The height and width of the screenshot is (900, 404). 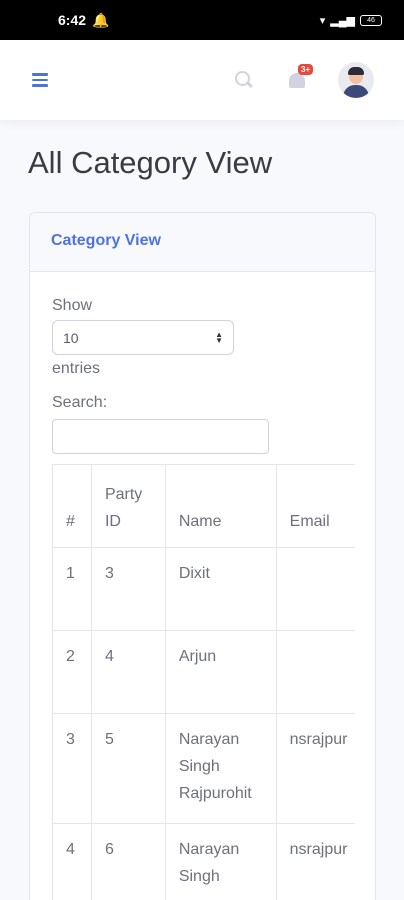 What do you see at coordinates (315, 506) in the screenshot?
I see `column-header-email: Email` at bounding box center [315, 506].